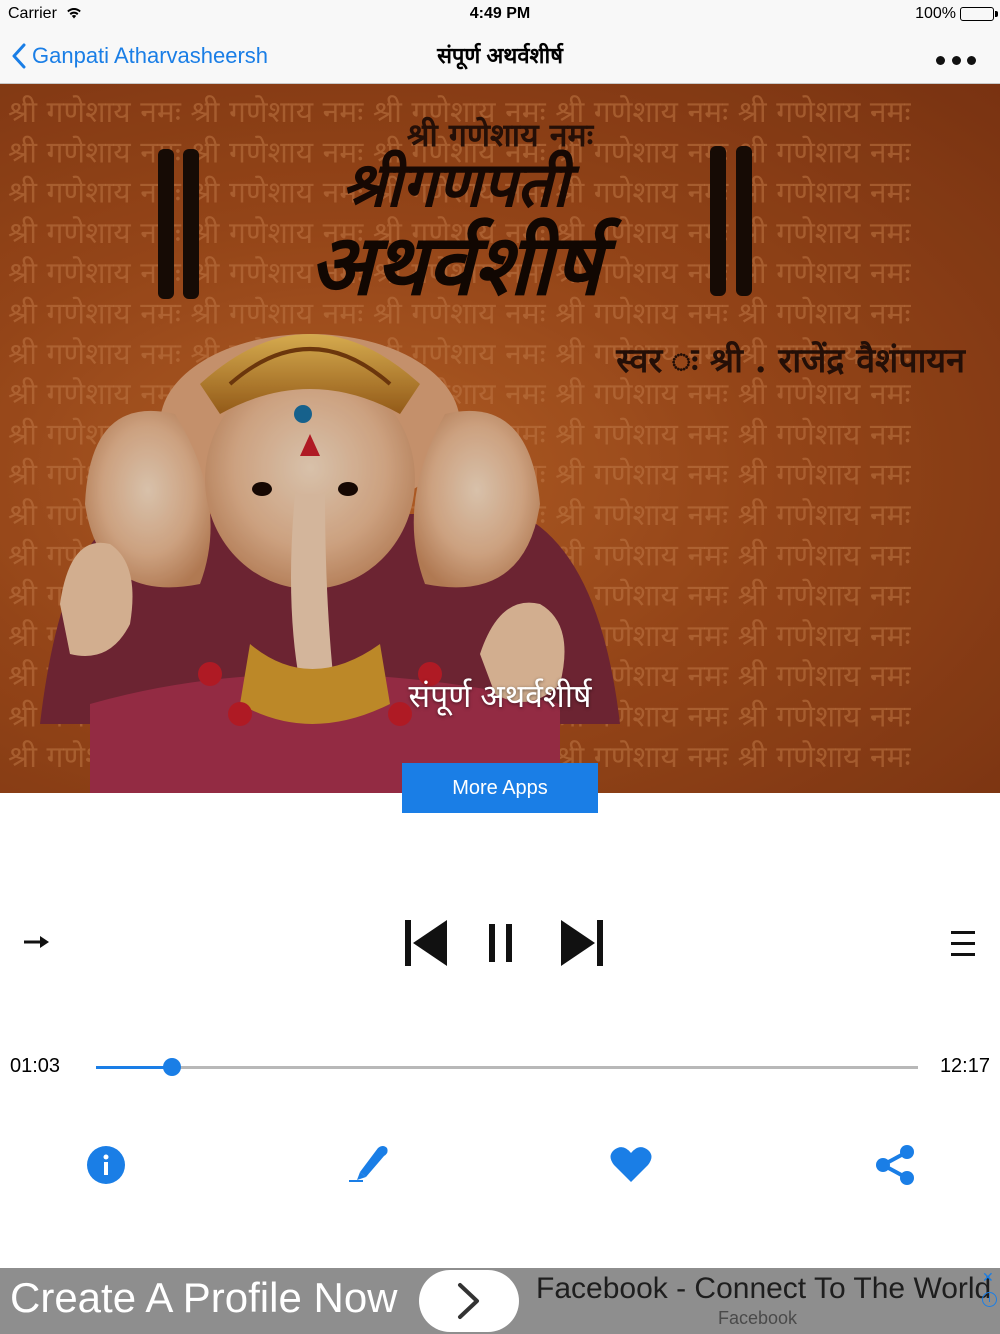 This screenshot has width=1000, height=1334. Describe the element at coordinates (426, 943) in the screenshot. I see `previous-track-icon` at that location.